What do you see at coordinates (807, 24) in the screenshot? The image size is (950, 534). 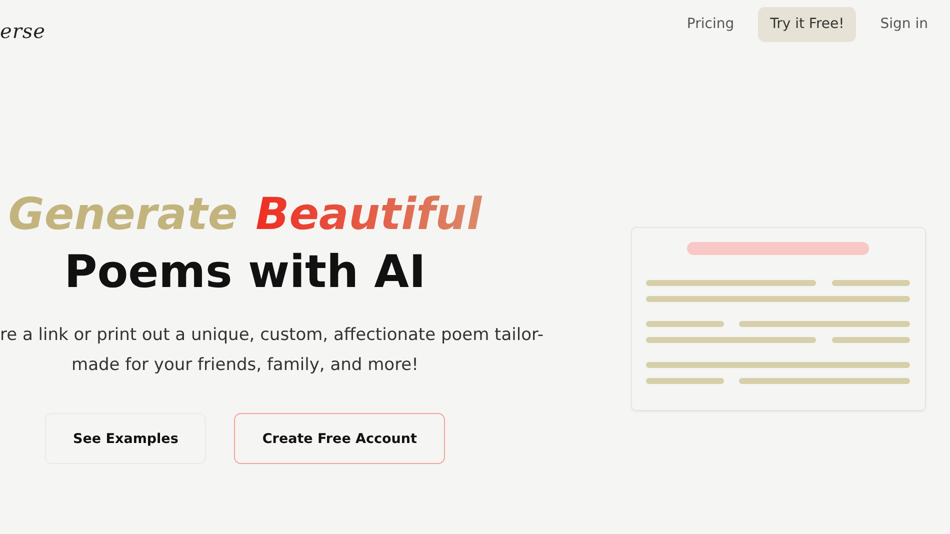 I see `try-free-button: Try it Free!` at bounding box center [807, 24].